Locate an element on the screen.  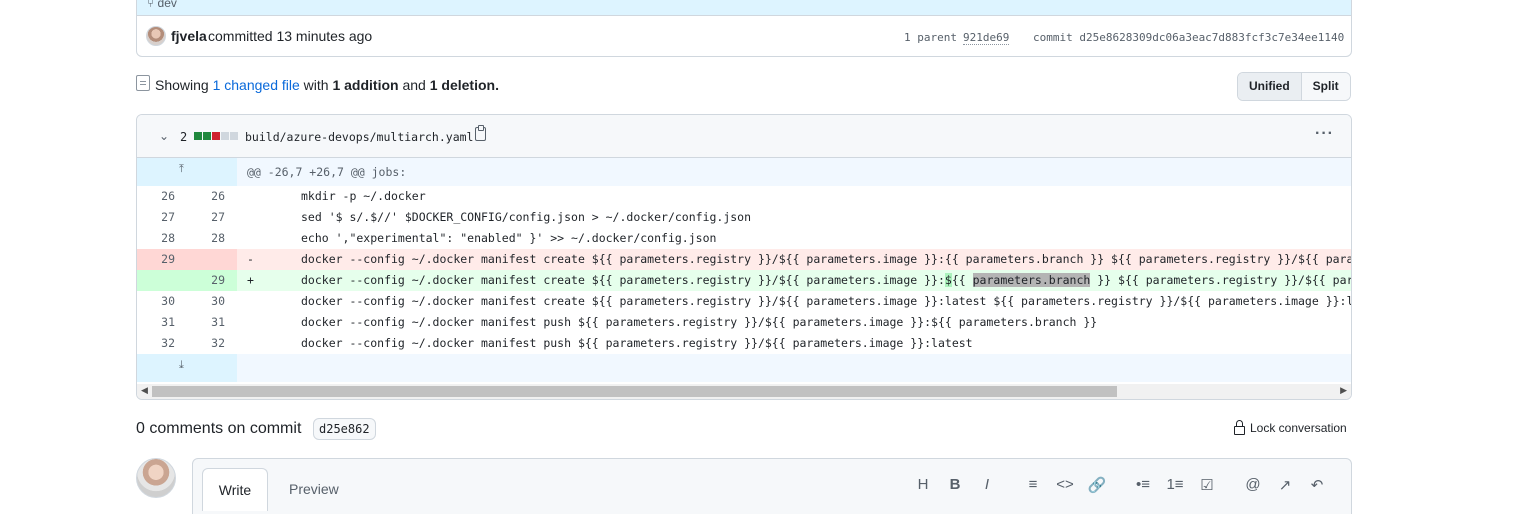
diffstat-blocks is located at coordinates (216, 136).